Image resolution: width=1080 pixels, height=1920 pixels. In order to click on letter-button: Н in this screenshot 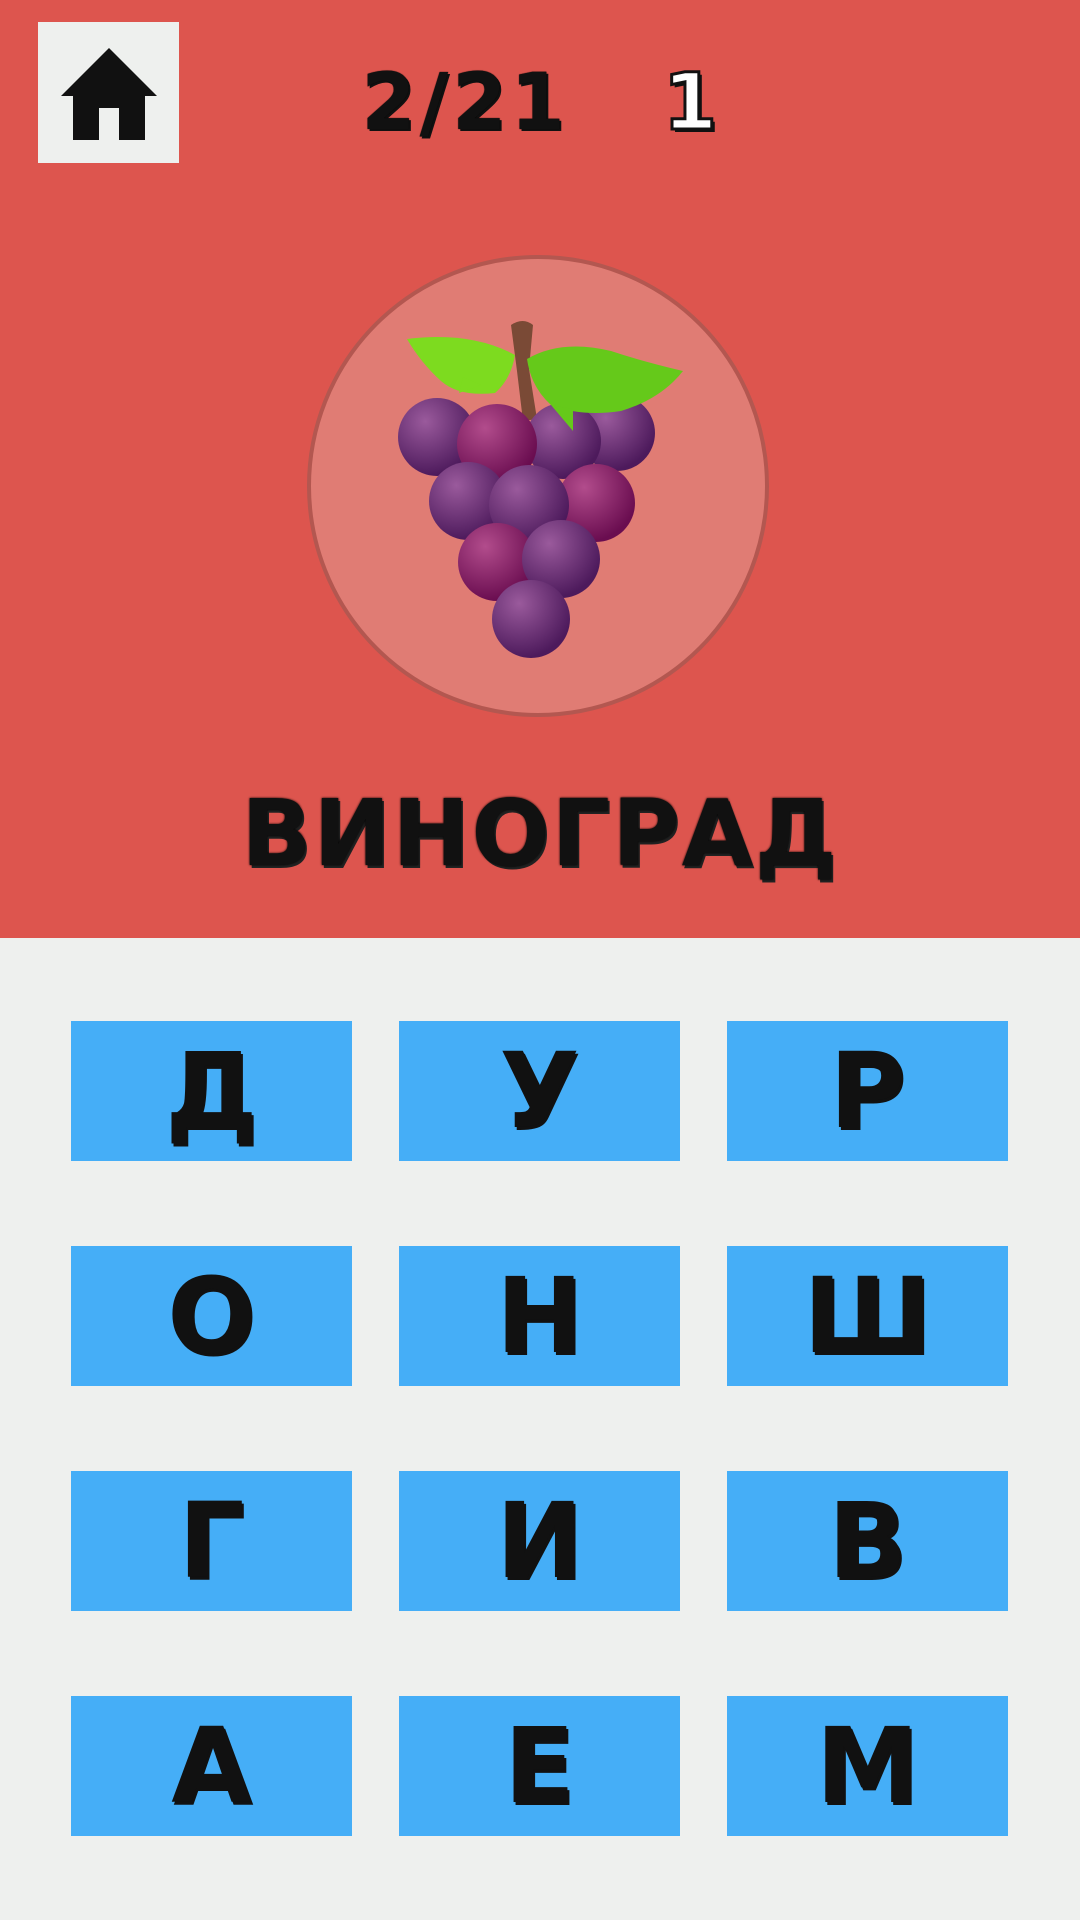, I will do `click(539, 1316)`.